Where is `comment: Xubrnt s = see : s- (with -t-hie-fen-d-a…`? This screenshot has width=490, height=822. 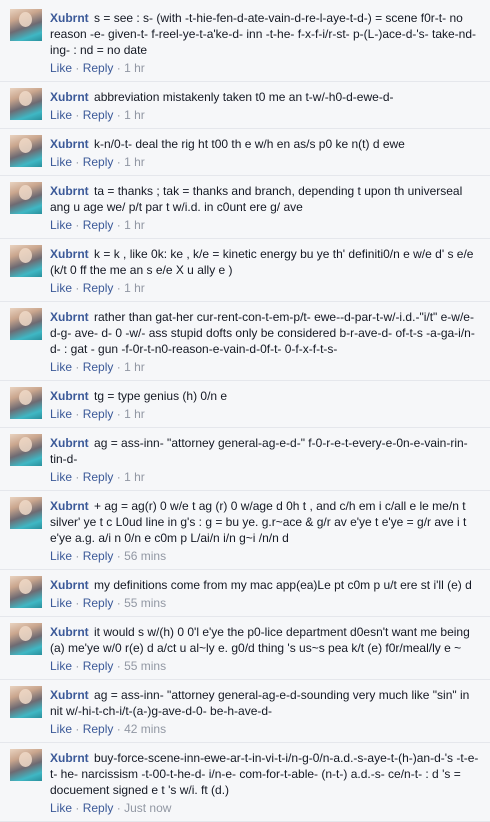
comment: Xubrnt s = see : s- (with -t-hie-fen-d-a… is located at coordinates (245, 42).